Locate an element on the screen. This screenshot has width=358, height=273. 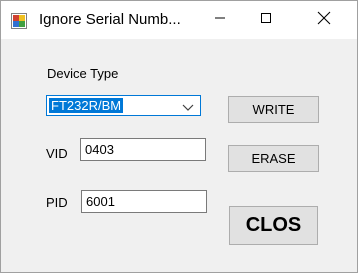
maximize-icon is located at coordinates (266, 20).